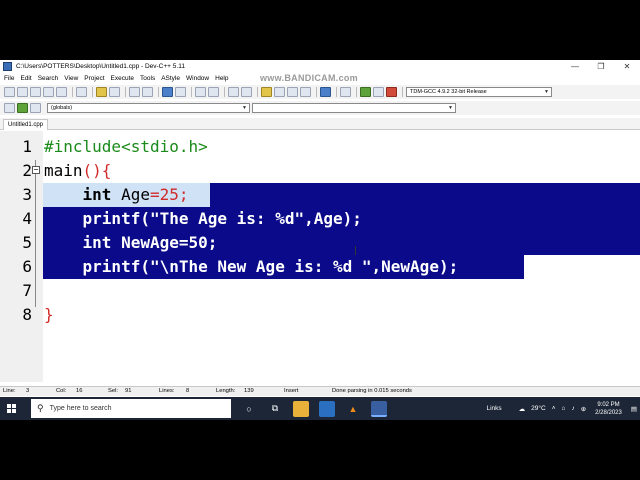 This screenshot has height=480, width=640. What do you see at coordinates (279, 92) in the screenshot?
I see `run-icon` at bounding box center [279, 92].